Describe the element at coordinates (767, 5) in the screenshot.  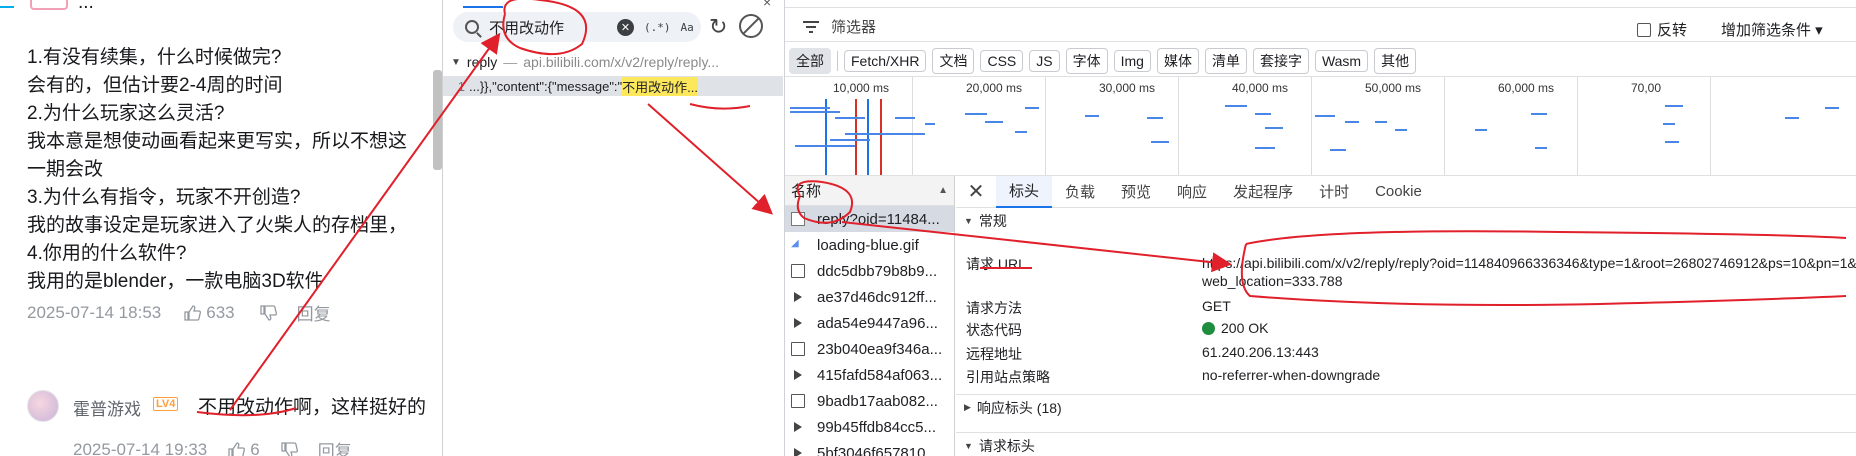
I see `close-icon: ×` at that location.